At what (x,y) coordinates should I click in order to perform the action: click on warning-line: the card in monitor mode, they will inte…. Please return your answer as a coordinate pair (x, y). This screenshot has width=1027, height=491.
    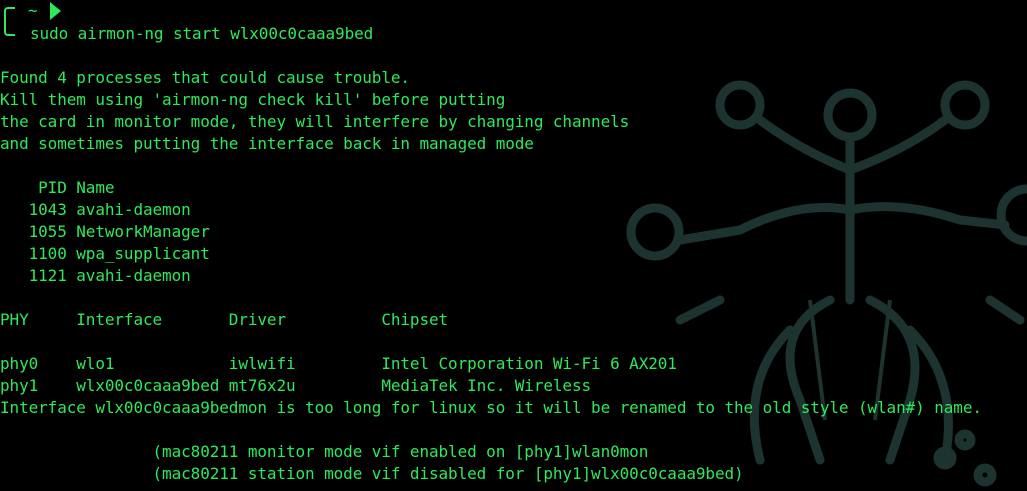
    Looking at the image, I should click on (315, 121).